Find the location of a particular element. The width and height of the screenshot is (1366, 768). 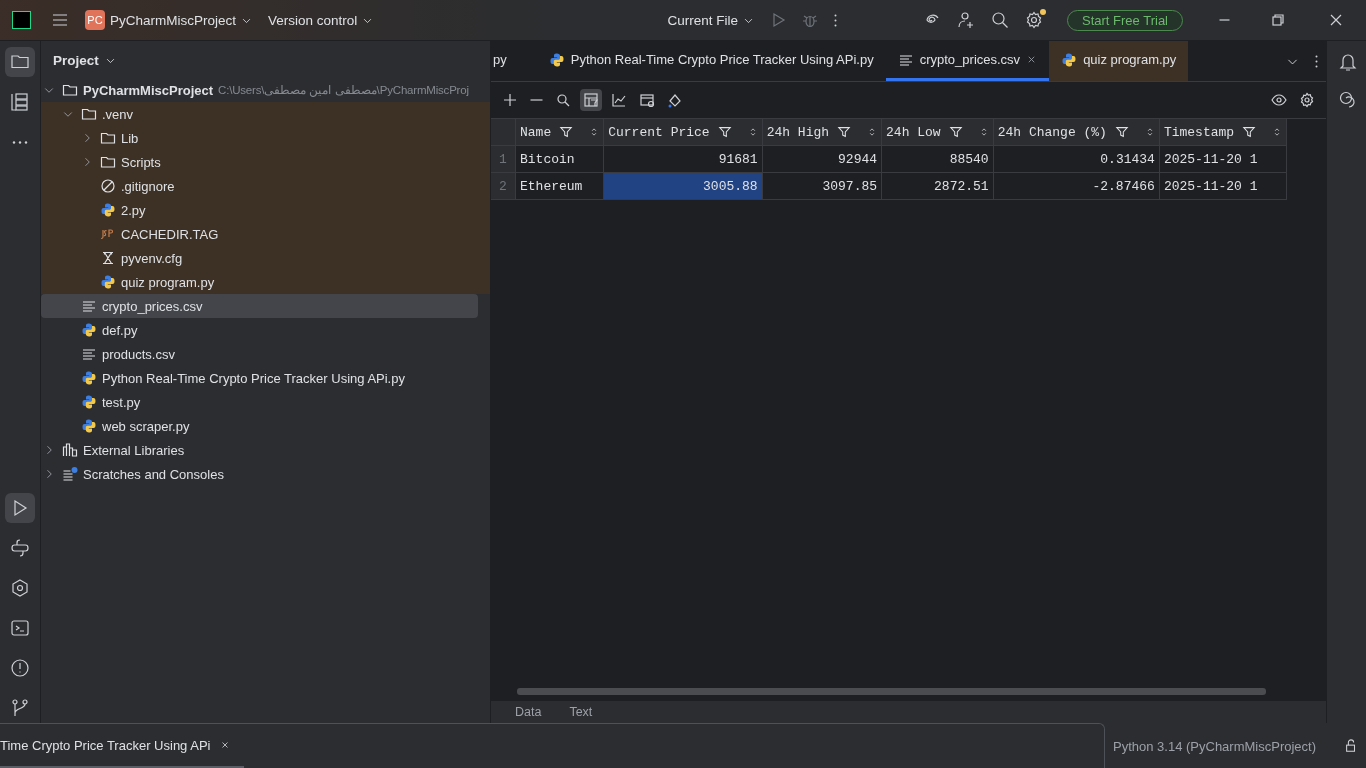

file-name: Scripts is located at coordinates (141, 162).